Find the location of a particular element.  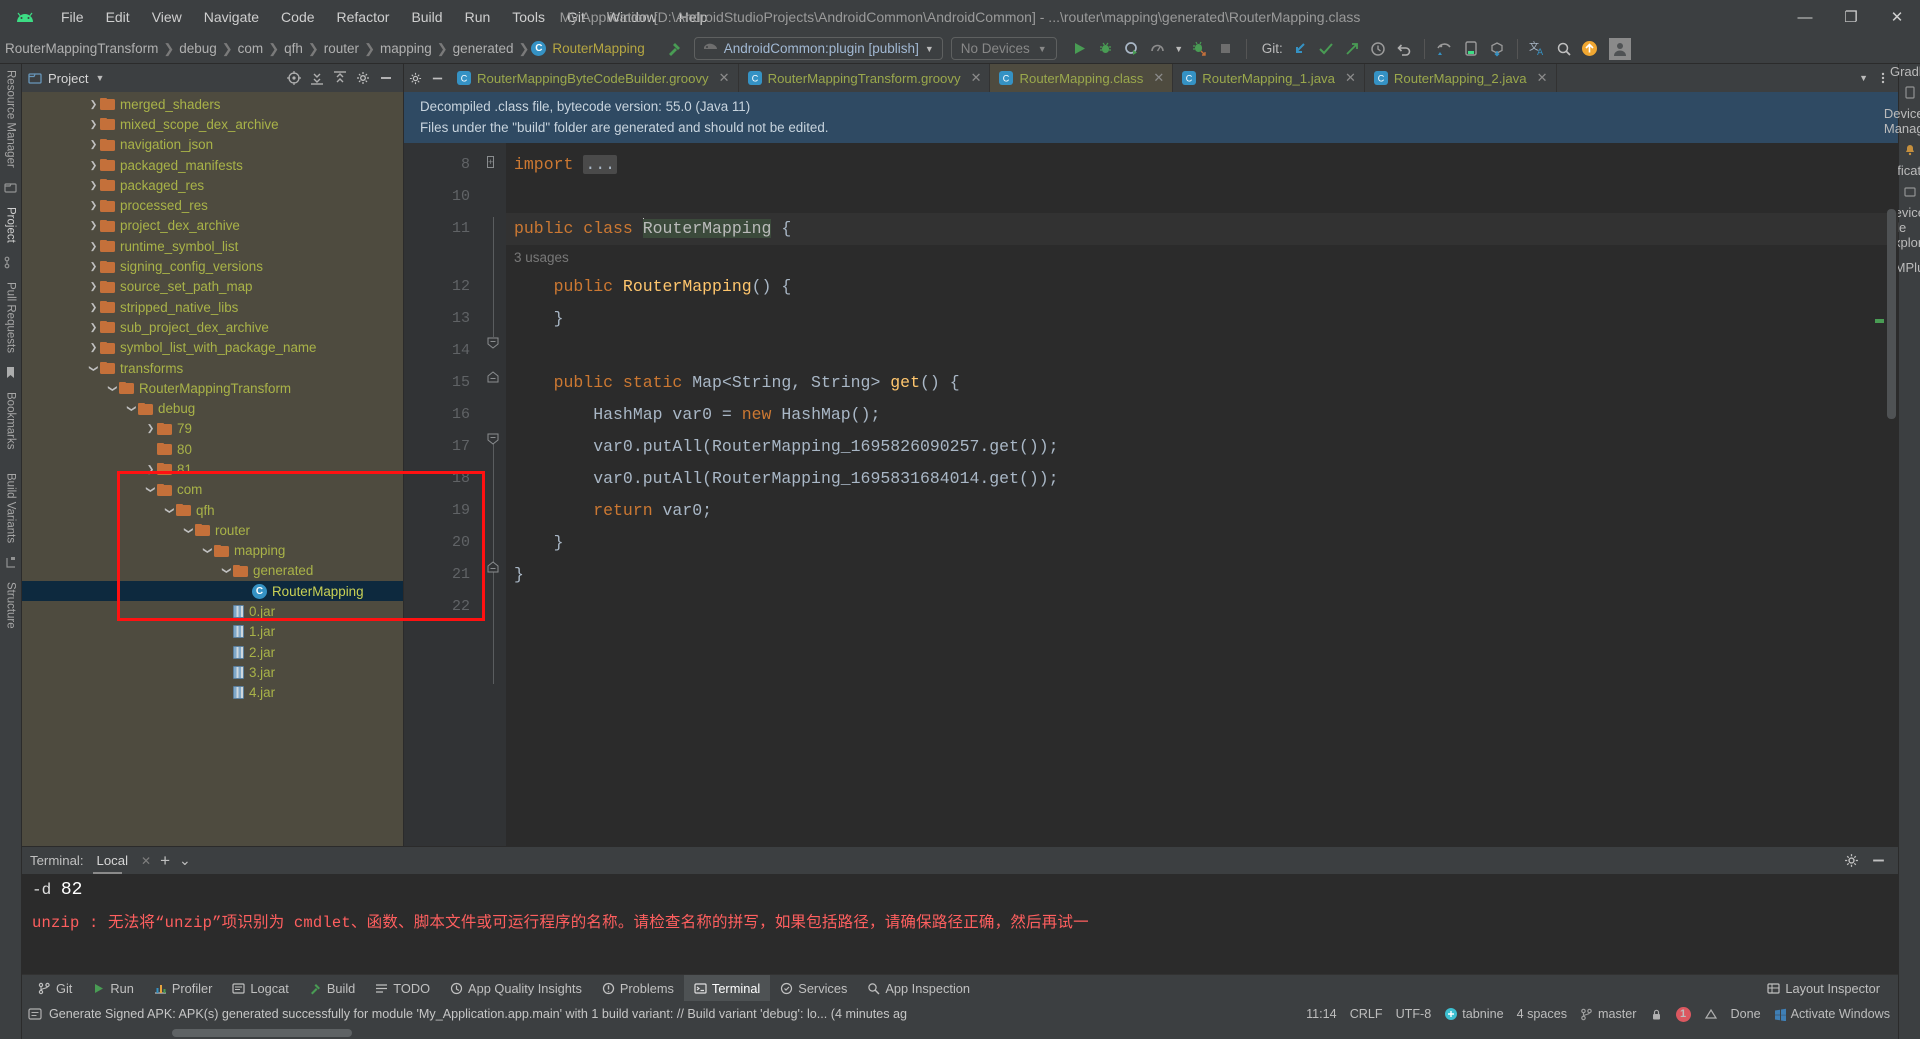

horizontal-scrollbar is located at coordinates (960, 1033).